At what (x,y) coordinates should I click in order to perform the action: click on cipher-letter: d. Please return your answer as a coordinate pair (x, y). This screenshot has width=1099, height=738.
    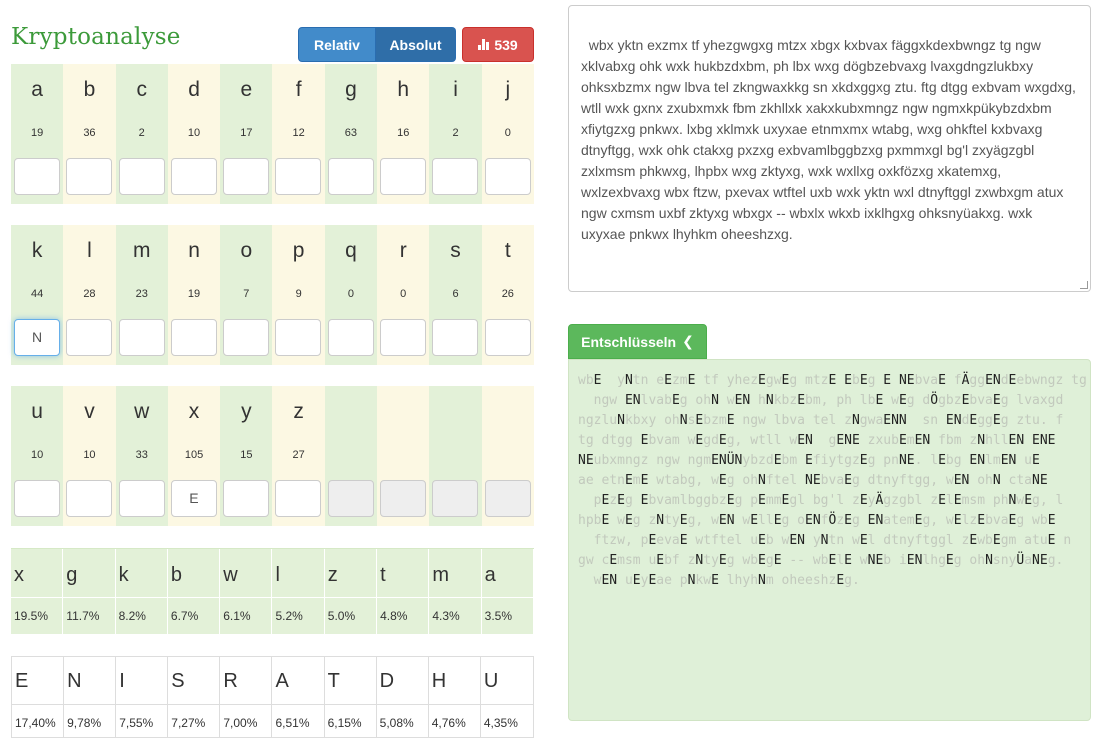
    Looking at the image, I should click on (194, 89).